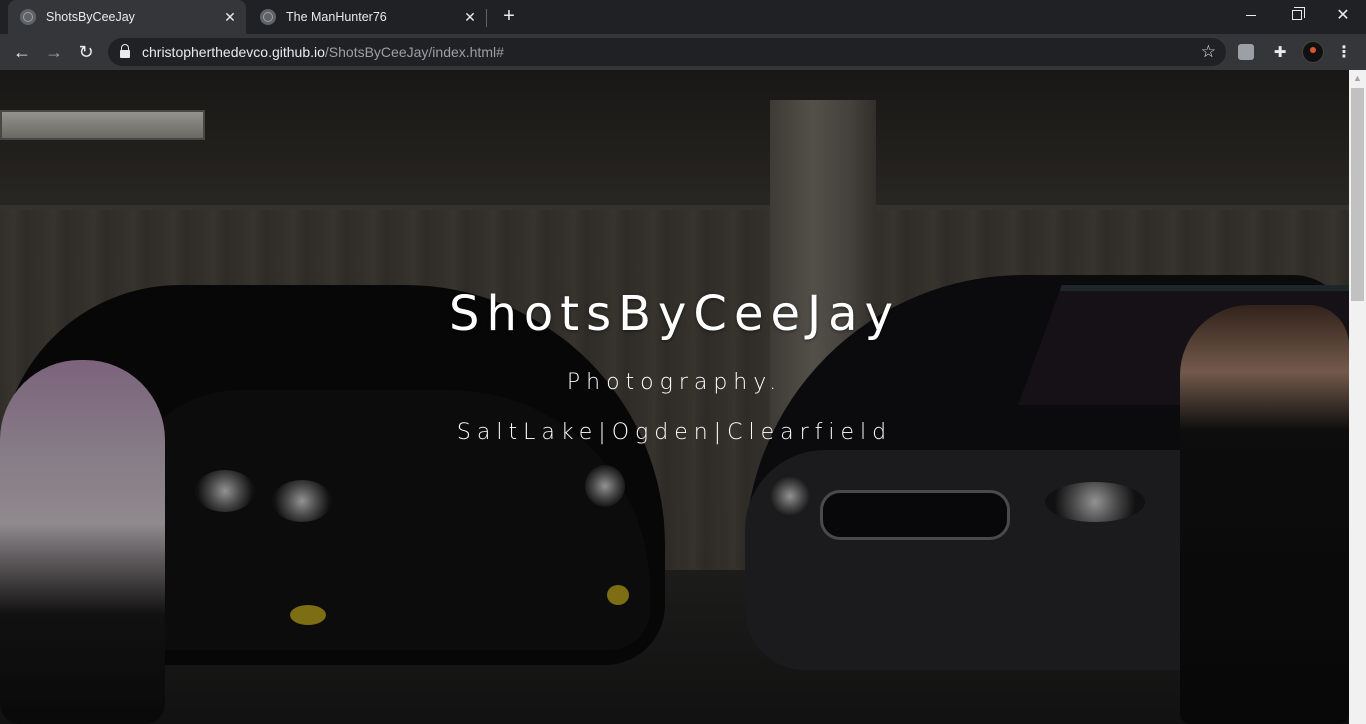 The height and width of the screenshot is (724, 1366). I want to click on tab-title: ShotsByCeeJay, so click(90, 17).